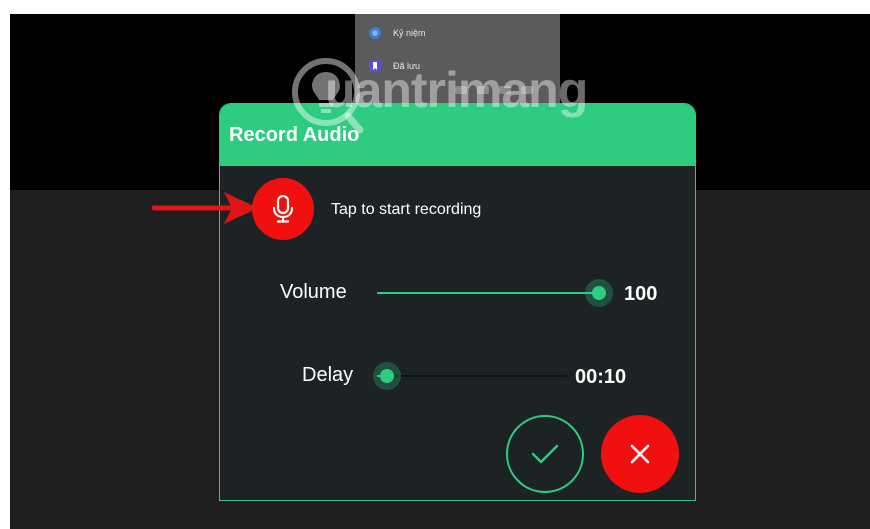 The image size is (870, 529). Describe the element at coordinates (283, 209) in the screenshot. I see `microphone-icon` at that location.